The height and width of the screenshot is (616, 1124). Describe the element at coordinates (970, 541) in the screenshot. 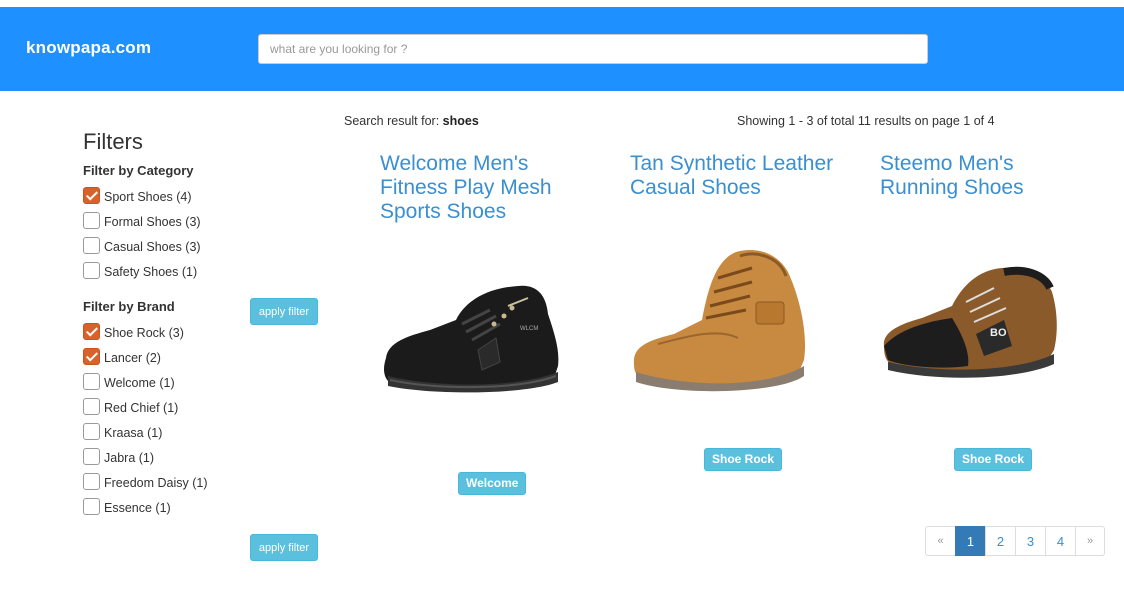

I see `pagination-page-1: 1` at that location.